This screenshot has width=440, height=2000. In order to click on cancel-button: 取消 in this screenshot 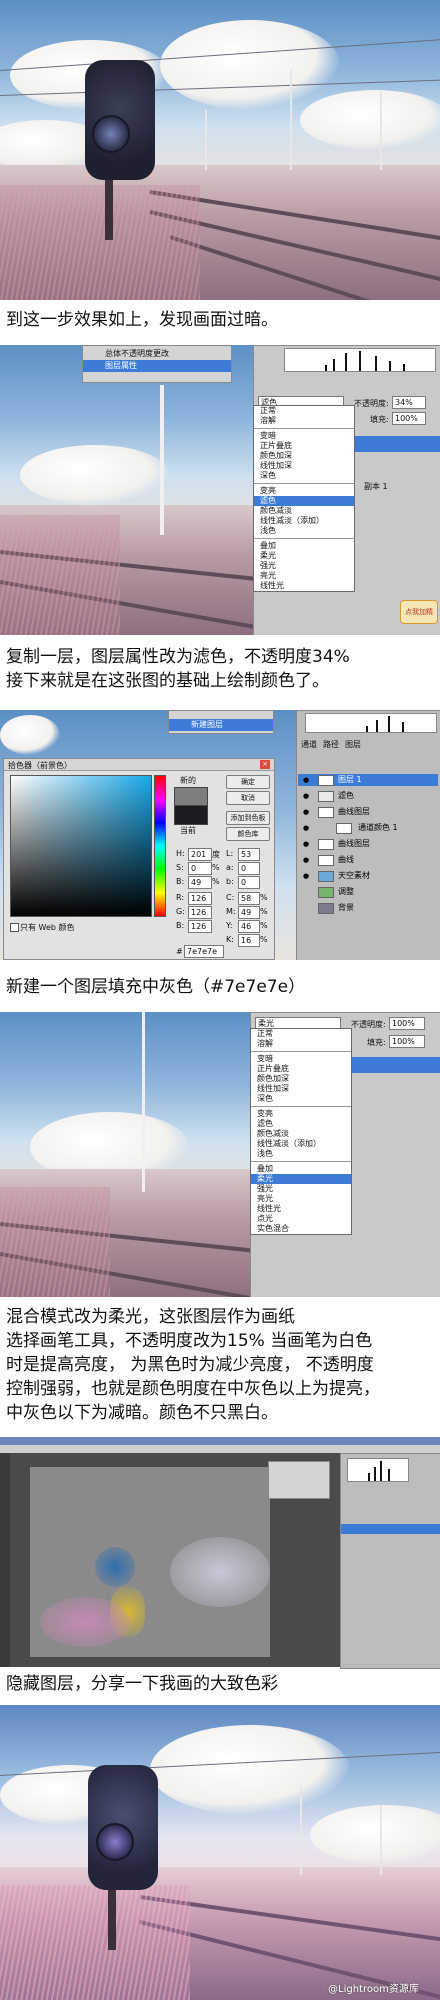, I will do `click(248, 798)`.